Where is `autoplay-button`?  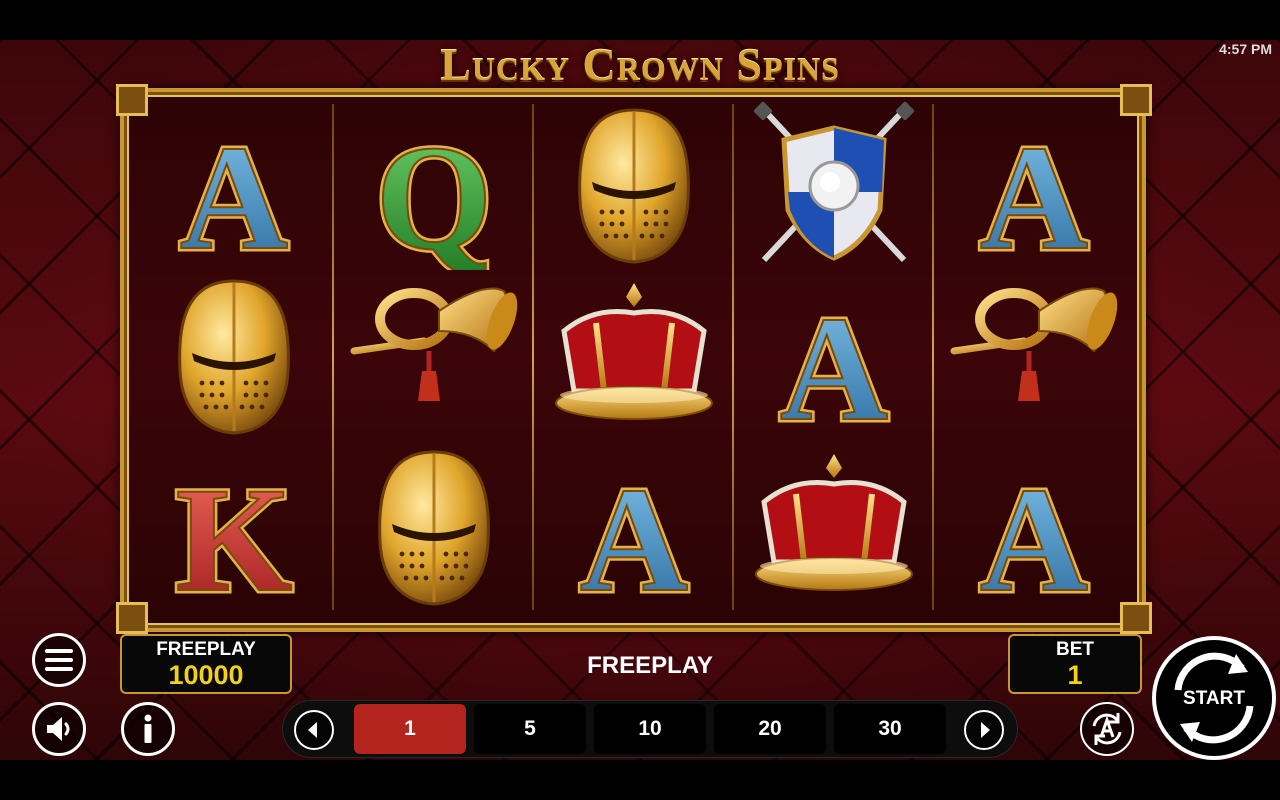 autoplay-button is located at coordinates (1107, 729).